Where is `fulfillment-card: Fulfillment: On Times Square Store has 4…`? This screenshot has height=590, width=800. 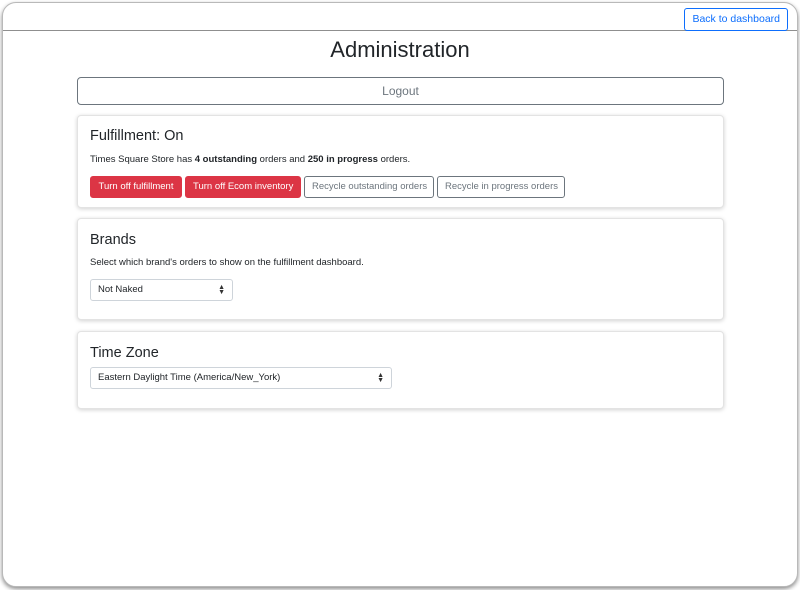 fulfillment-card: Fulfillment: On Times Square Store has 4… is located at coordinates (400, 161).